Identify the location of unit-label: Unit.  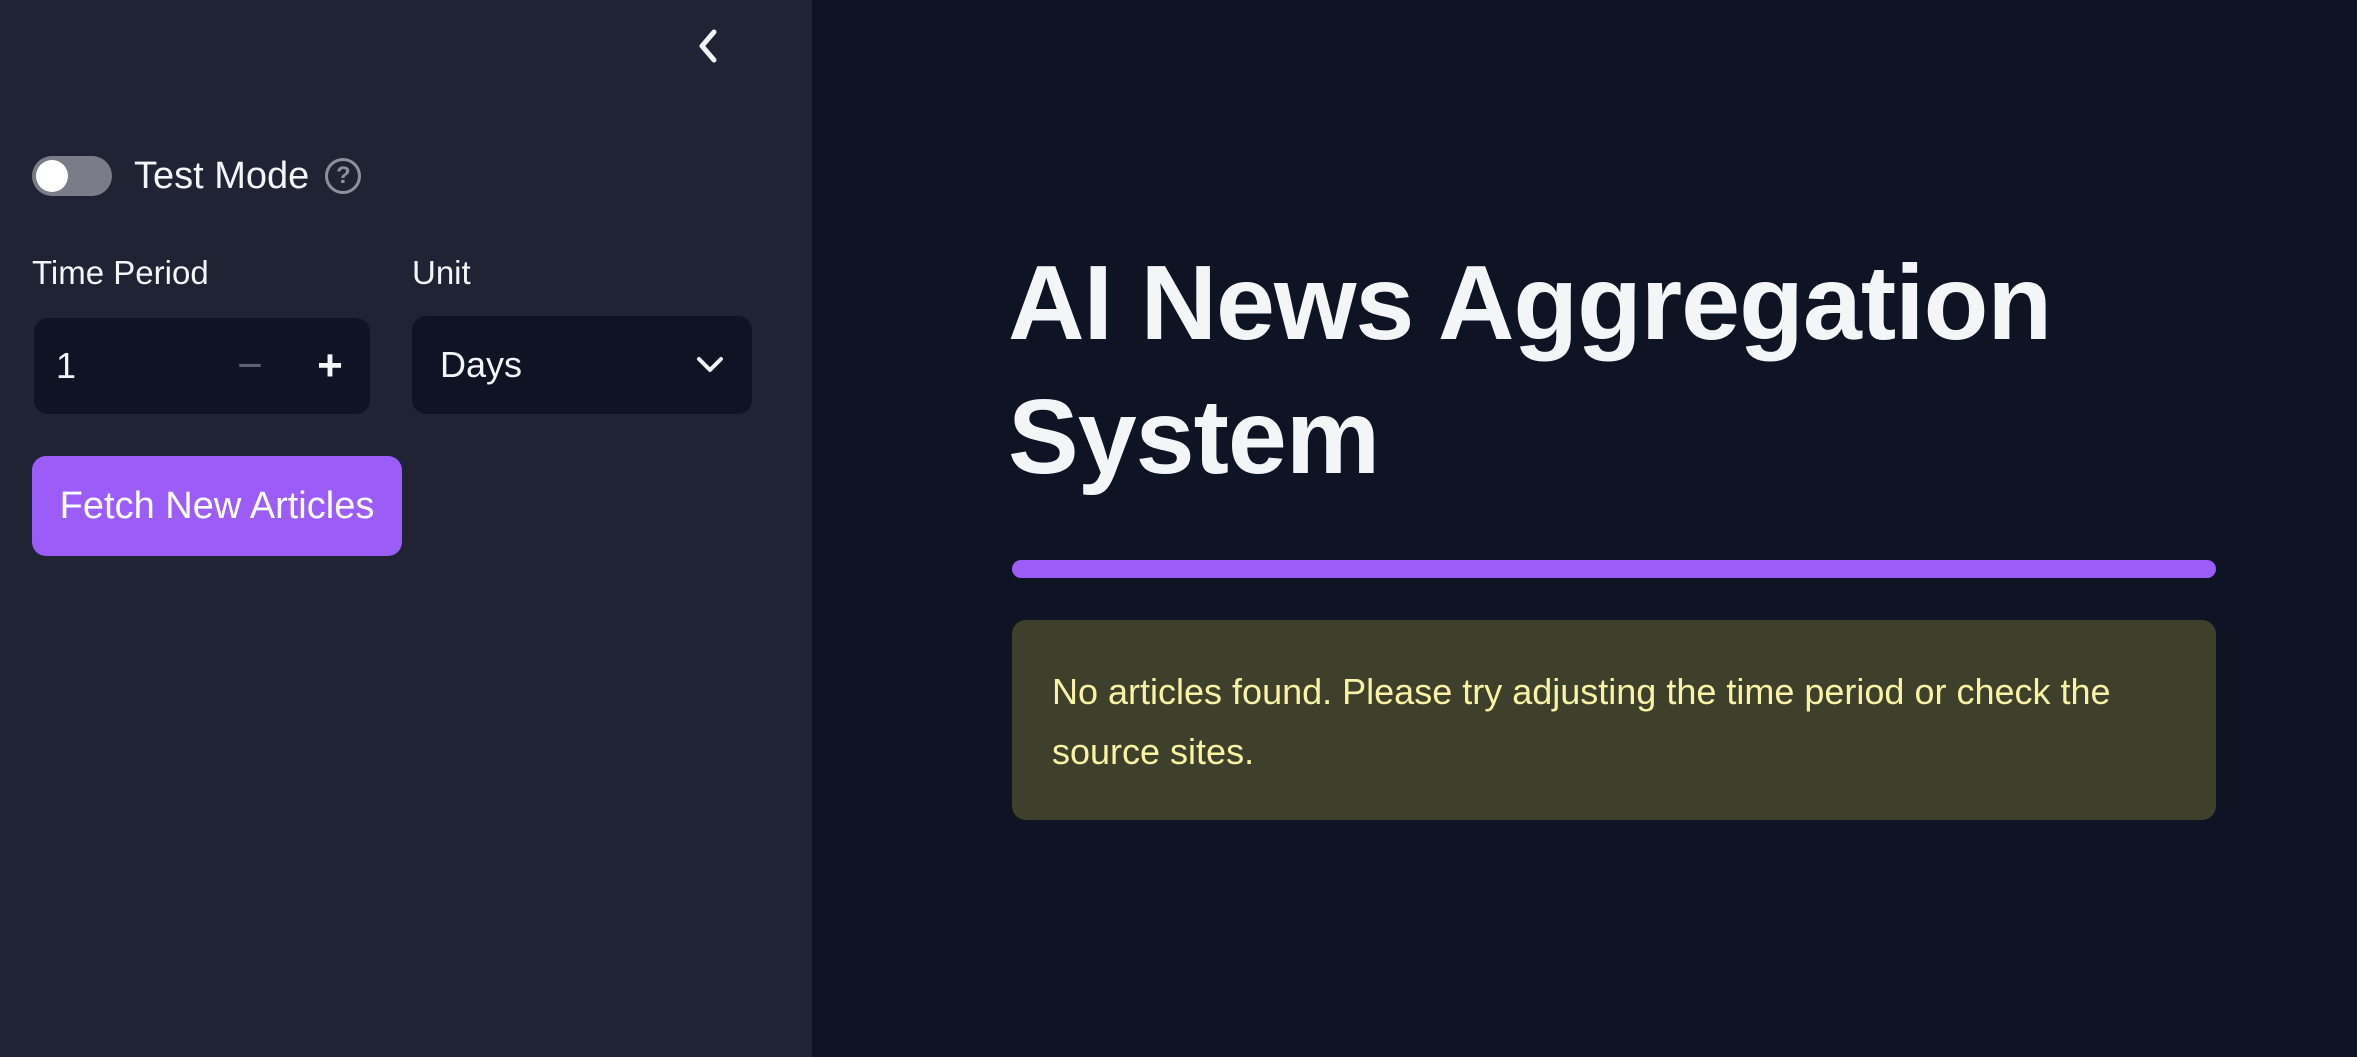
(441, 272).